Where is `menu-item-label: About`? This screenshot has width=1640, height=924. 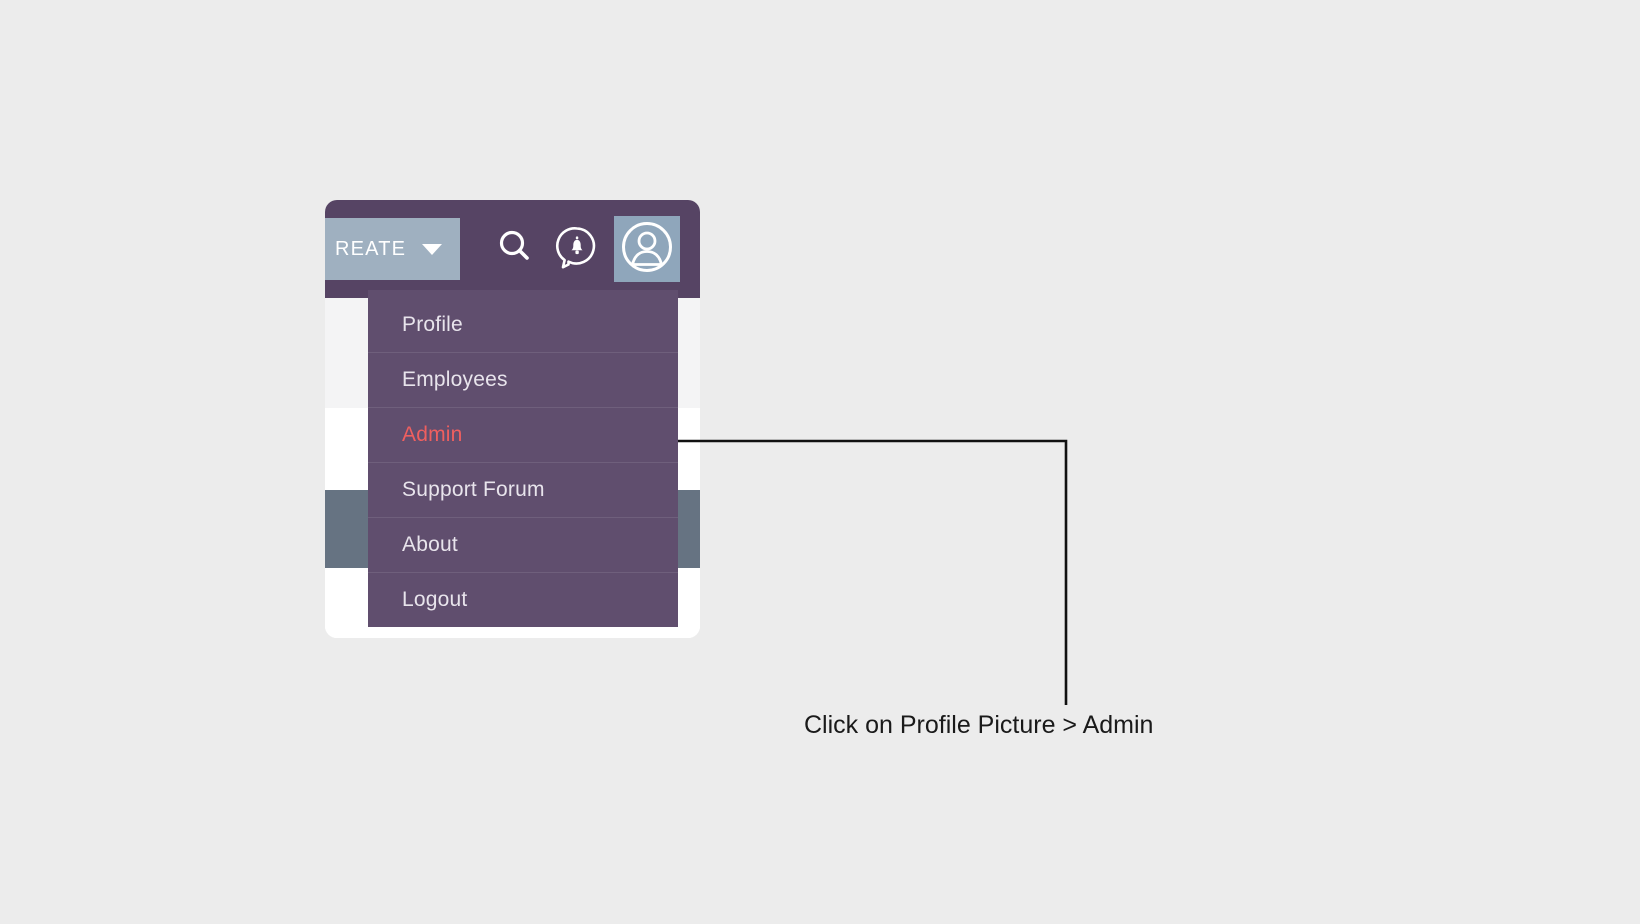 menu-item-label: About is located at coordinates (430, 544).